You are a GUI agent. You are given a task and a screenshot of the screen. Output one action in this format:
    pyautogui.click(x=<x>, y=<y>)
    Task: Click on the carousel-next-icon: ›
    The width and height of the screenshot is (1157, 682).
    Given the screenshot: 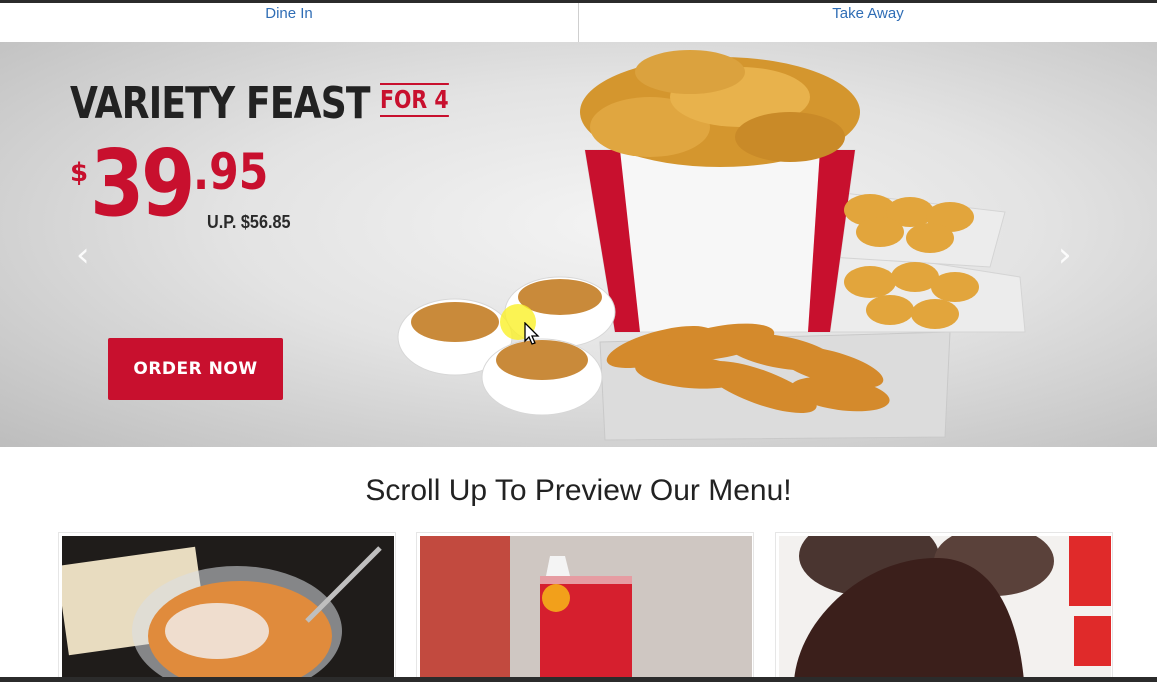 What is the action you would take?
    pyautogui.click(x=1065, y=255)
    